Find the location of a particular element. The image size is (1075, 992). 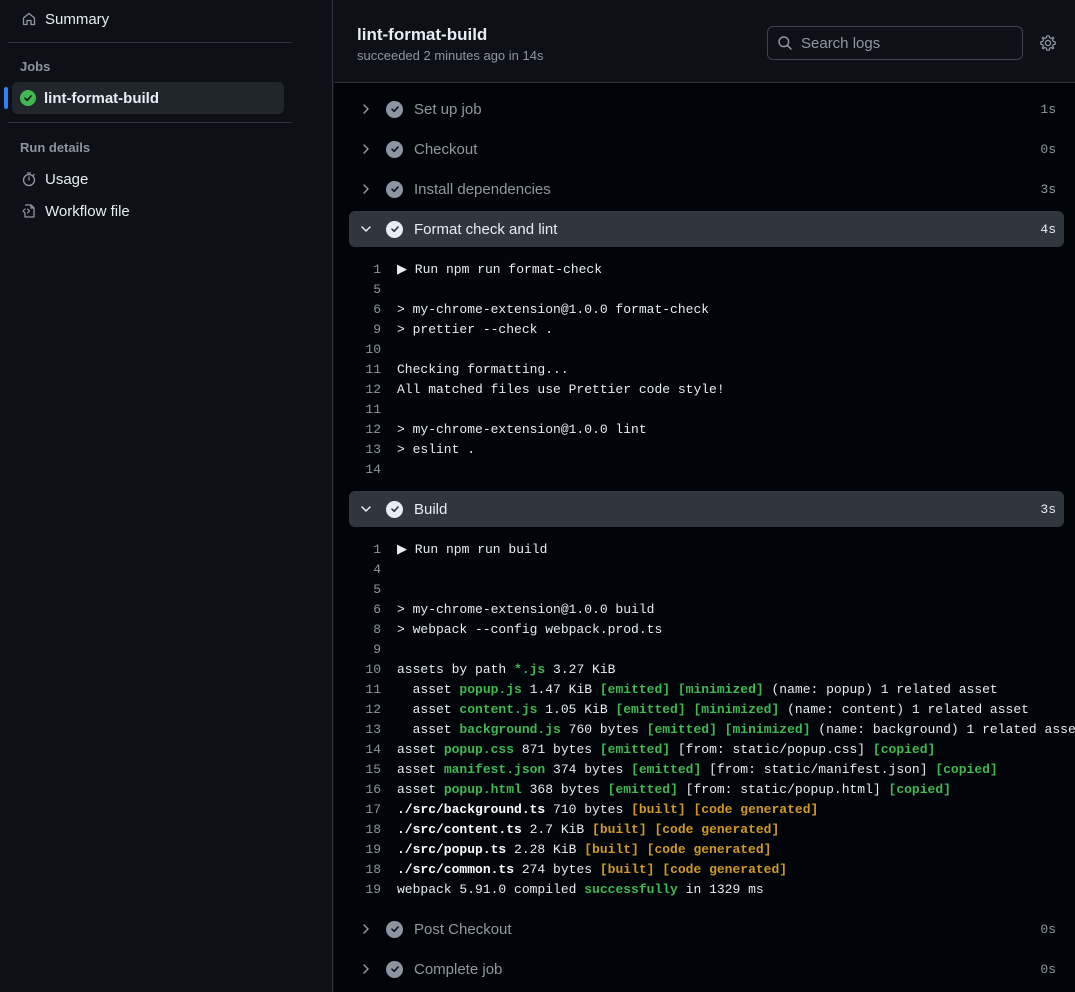

log-segment: ./src/background.ts is located at coordinates (471, 809).